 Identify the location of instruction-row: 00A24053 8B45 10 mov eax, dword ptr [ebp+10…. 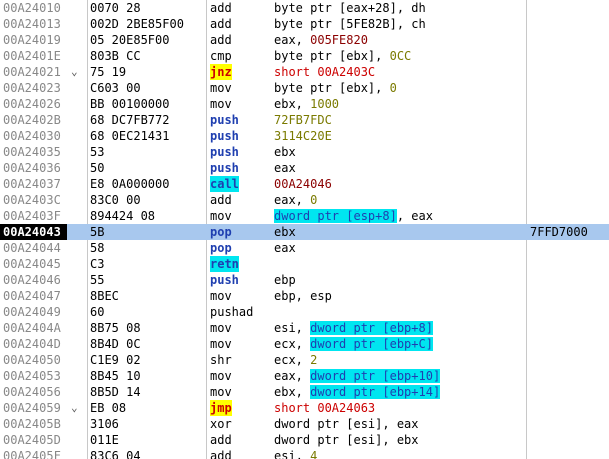
(304, 376).